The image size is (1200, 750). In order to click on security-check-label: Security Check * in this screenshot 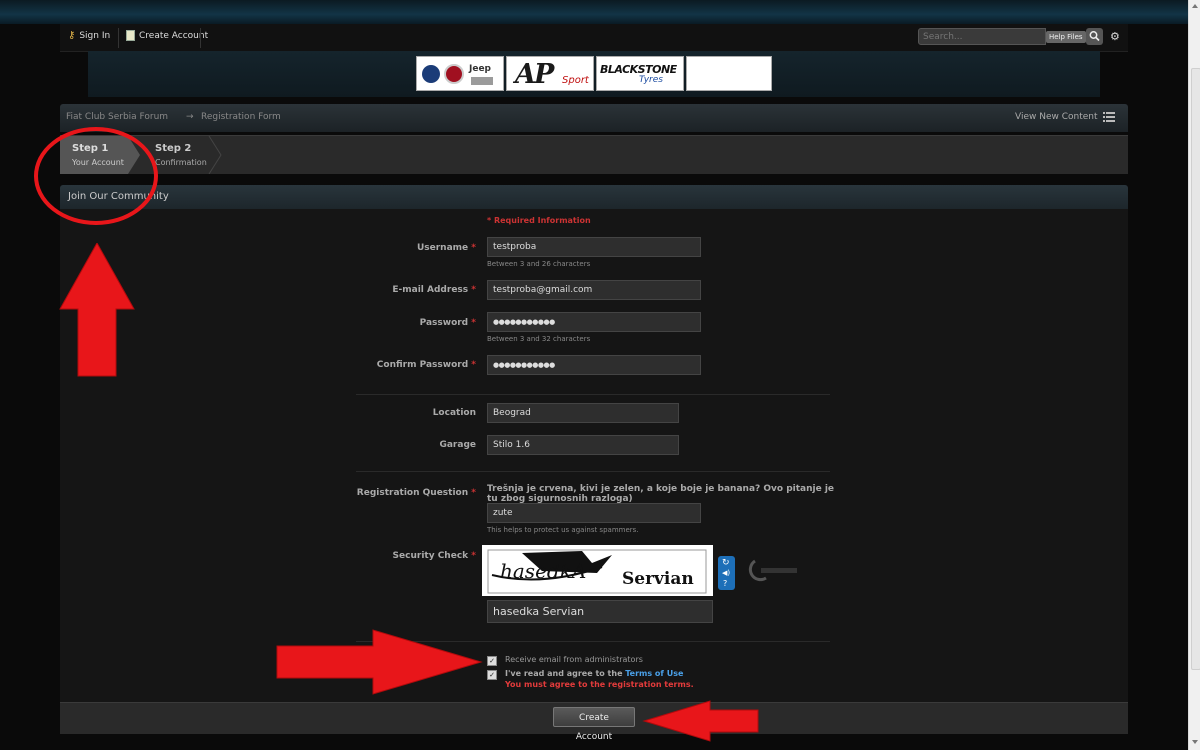, I will do `click(434, 556)`.